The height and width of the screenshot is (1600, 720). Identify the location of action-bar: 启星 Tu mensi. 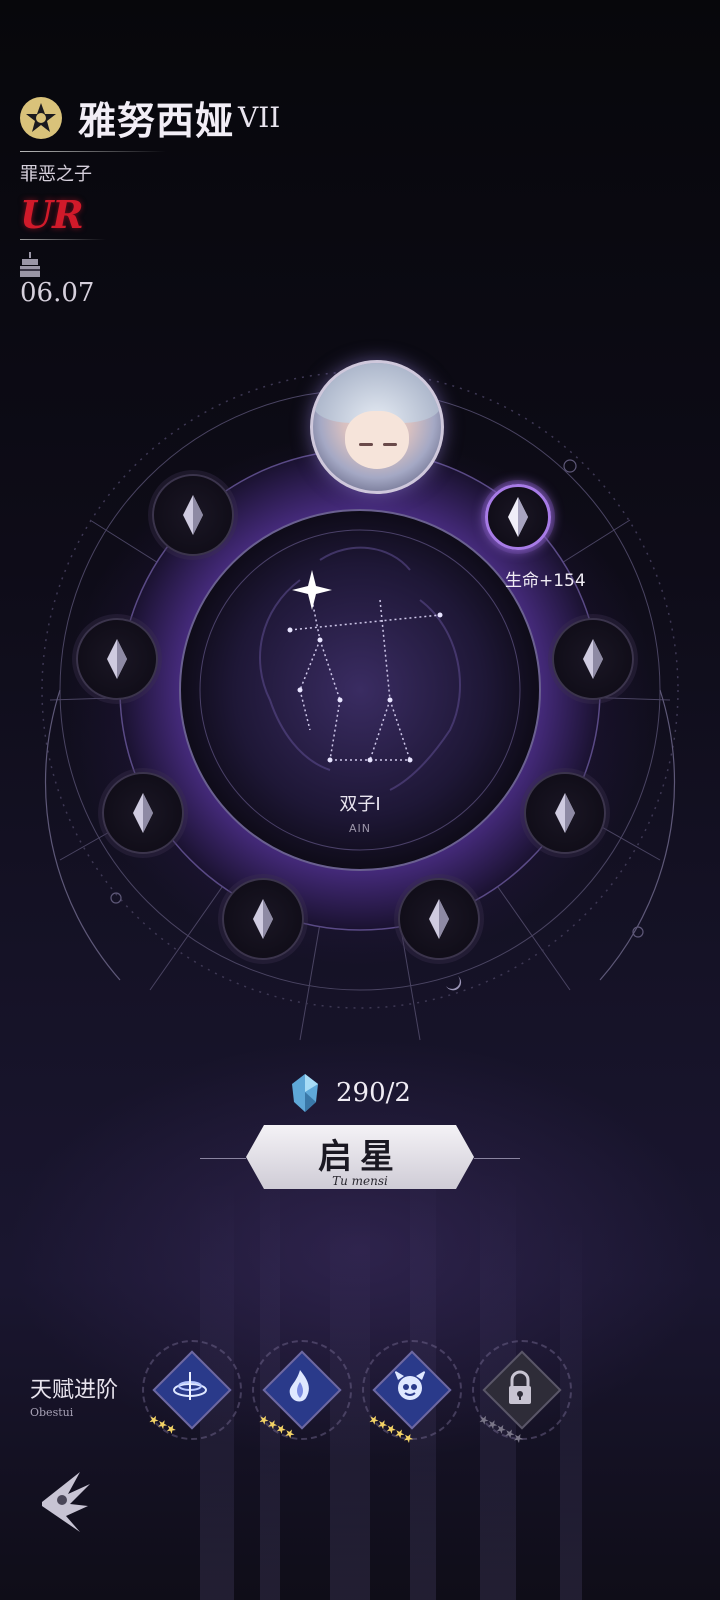
(360, 1158).